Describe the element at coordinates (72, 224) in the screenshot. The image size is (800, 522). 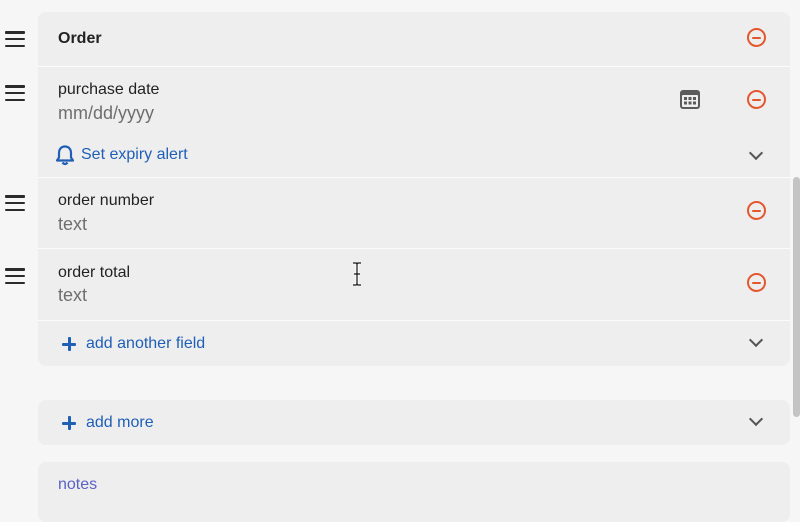
I see `order-number-input: text` at that location.